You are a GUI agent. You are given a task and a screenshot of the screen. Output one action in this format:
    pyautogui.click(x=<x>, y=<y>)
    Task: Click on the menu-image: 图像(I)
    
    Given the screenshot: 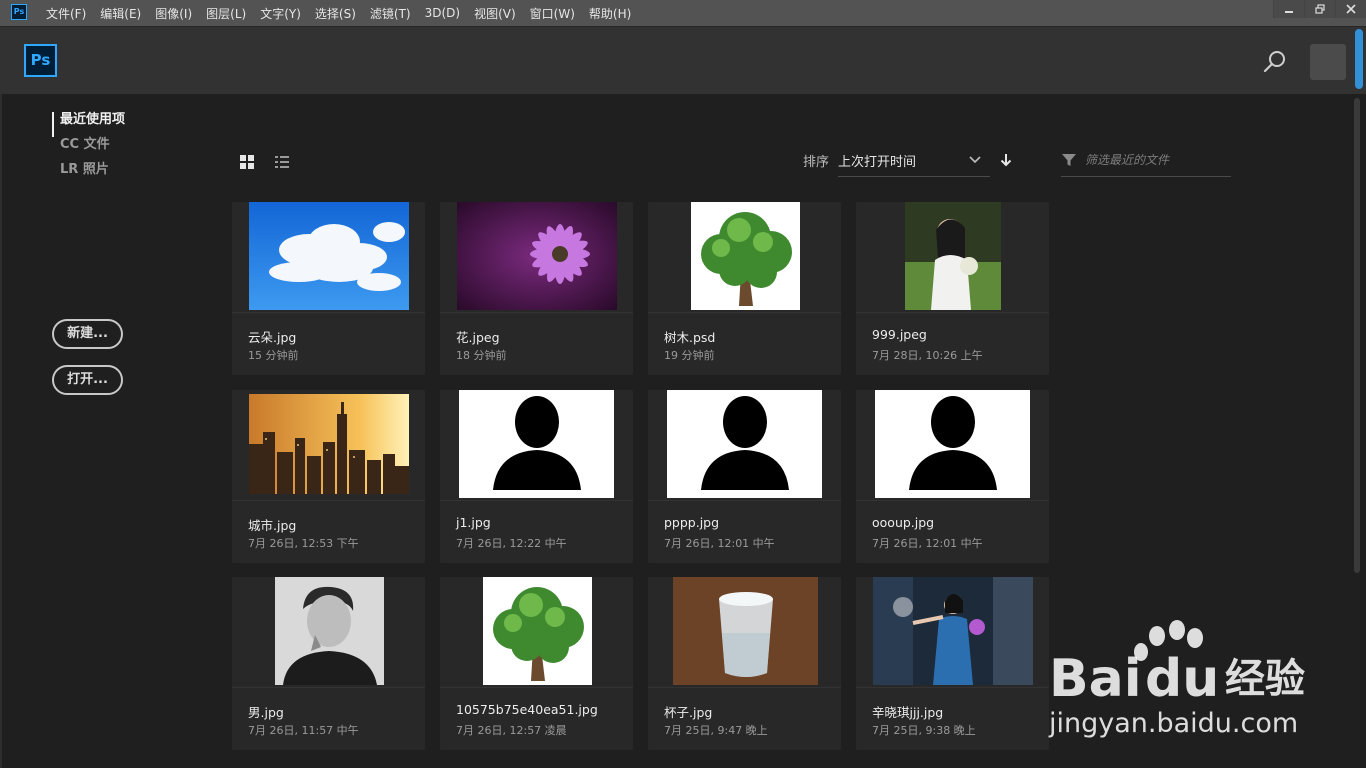 What is the action you would take?
    pyautogui.click(x=173, y=13)
    